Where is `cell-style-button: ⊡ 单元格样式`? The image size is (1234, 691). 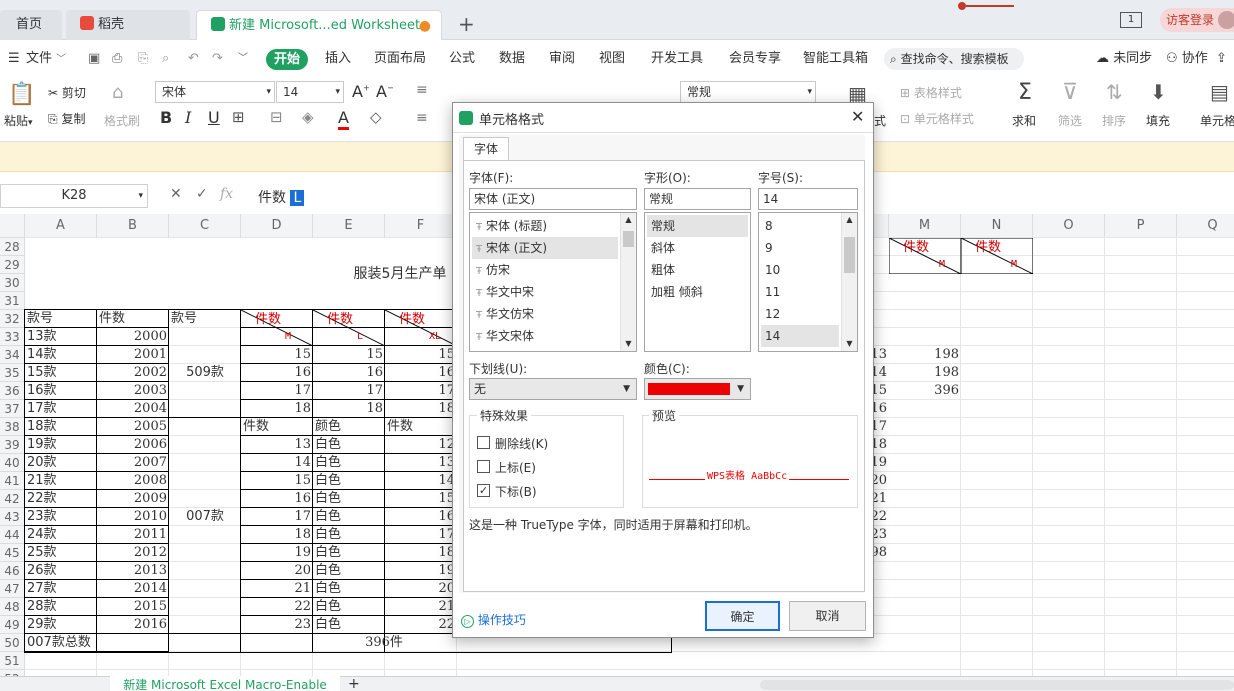 cell-style-button: ⊡ 单元格样式 is located at coordinates (937, 118).